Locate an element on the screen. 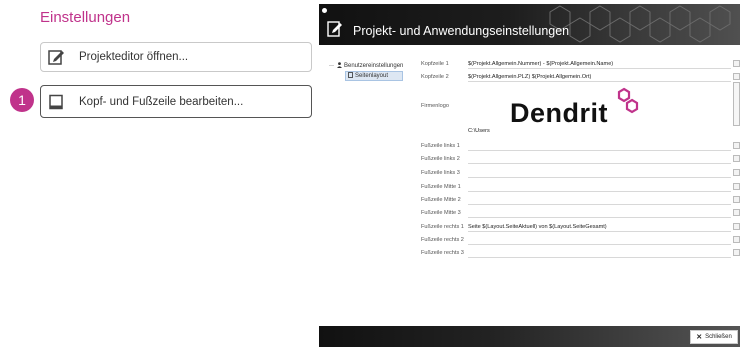  footer-center-1-input is located at coordinates (599, 188).